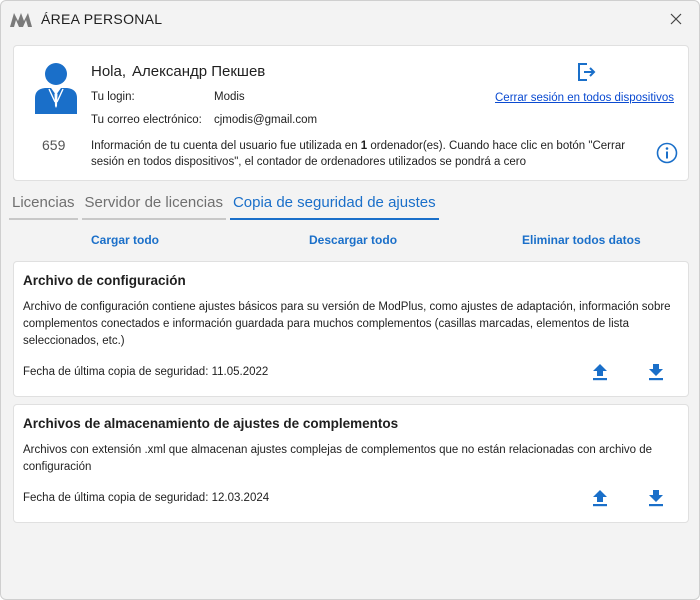 This screenshot has height=600, width=700. What do you see at coordinates (56, 88) in the screenshot?
I see `user-avatar-icon` at bounding box center [56, 88].